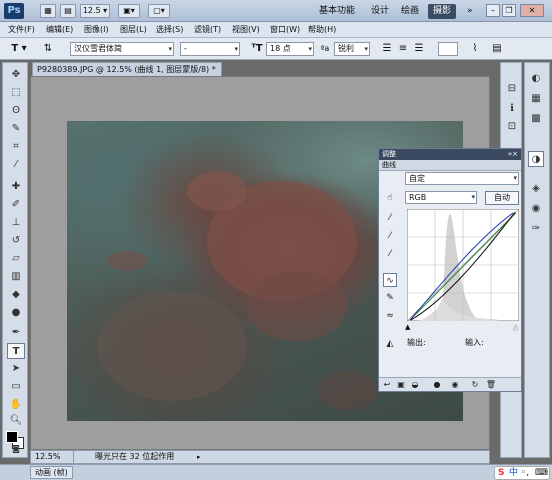 This screenshot has height=480, width=552. I want to click on brush-tool-icon: ✐, so click(16, 205).